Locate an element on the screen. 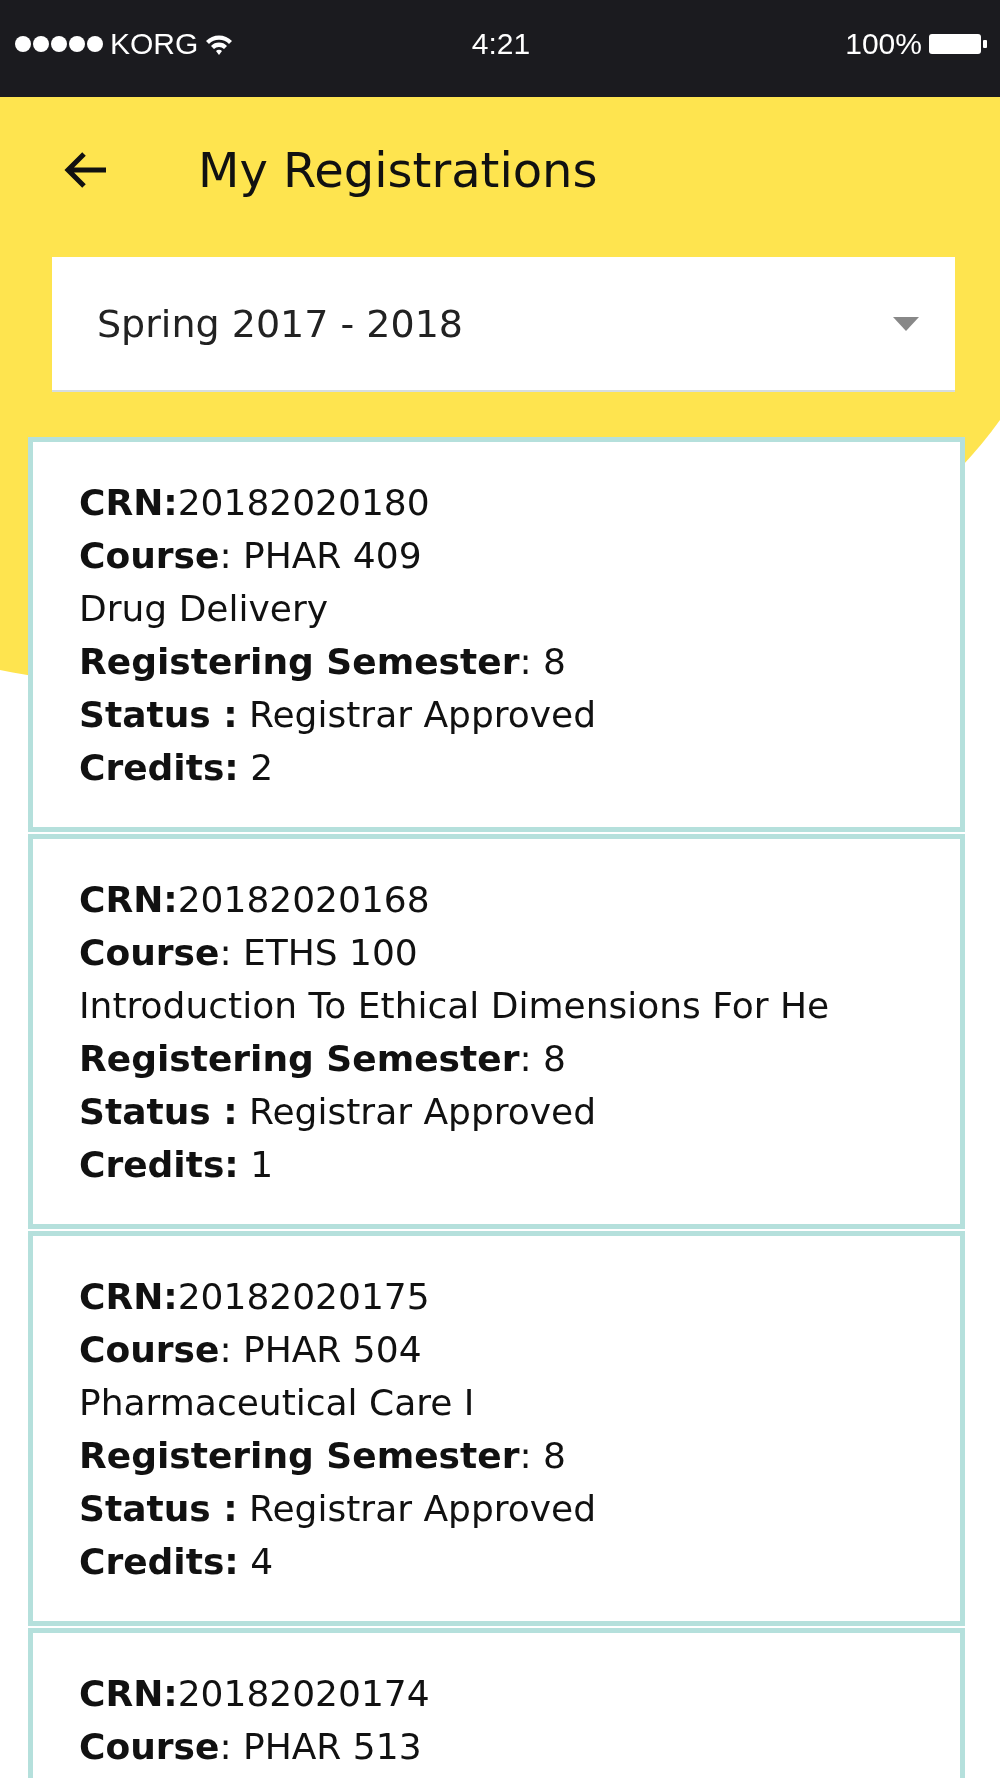  registration-card: CRN:20182020174 Course: PHAR 513 is located at coordinates (496, 1703).